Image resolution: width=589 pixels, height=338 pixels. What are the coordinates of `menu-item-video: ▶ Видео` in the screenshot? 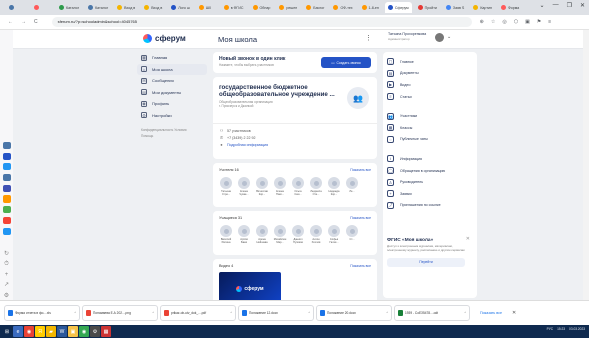 It's located at (430, 85).